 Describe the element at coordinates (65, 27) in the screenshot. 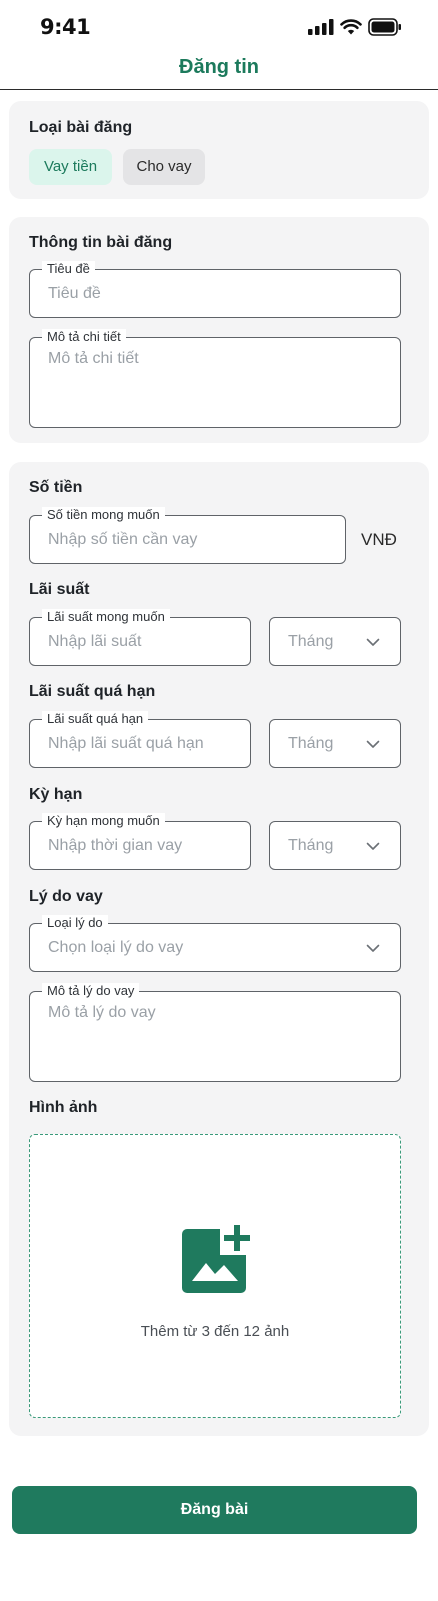

I see `status-time: 9:41` at that location.